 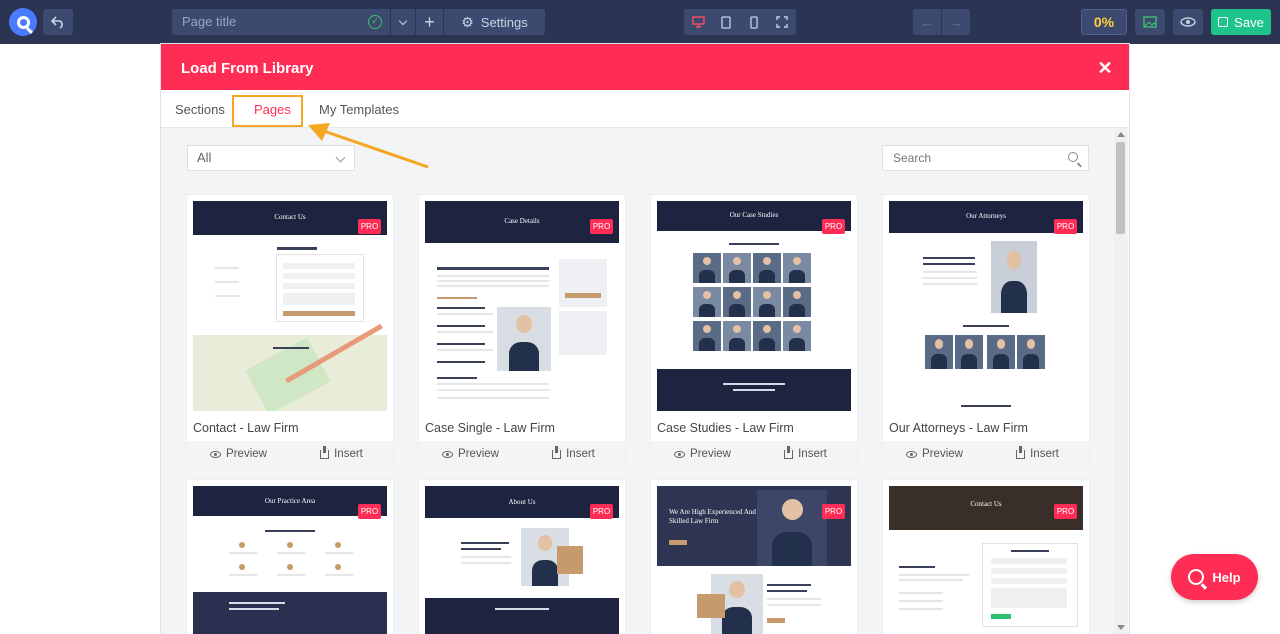 I want to click on settings-button: ⚙ Settings, so click(x=494, y=22).